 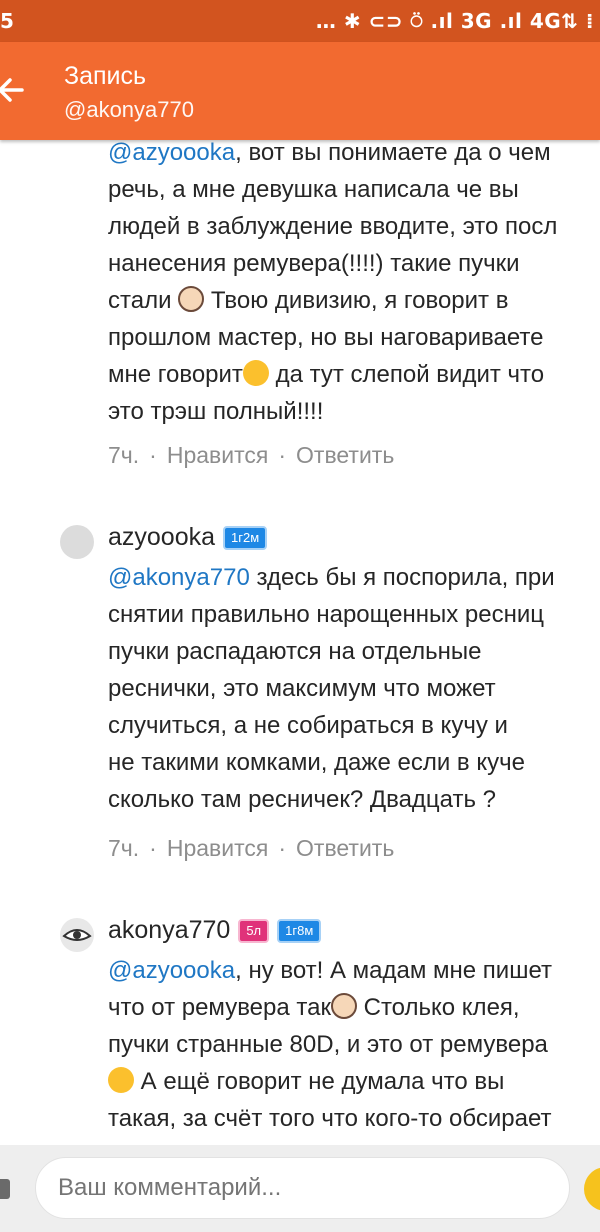 What do you see at coordinates (333, 226) in the screenshot?
I see `comment-line: людей в заблуждение вводите, это посл` at bounding box center [333, 226].